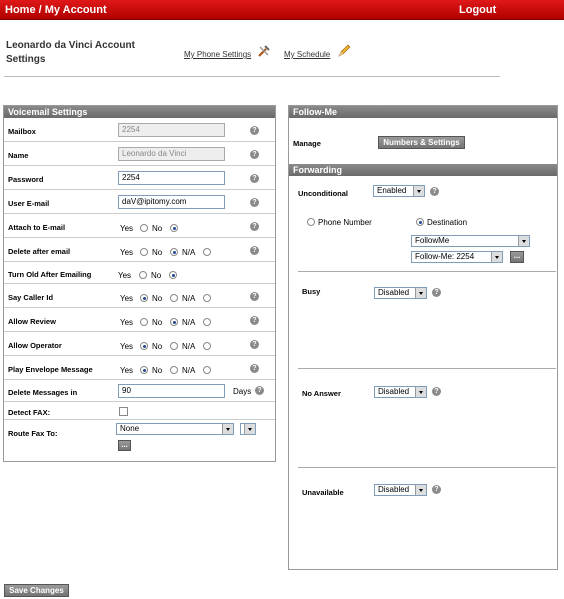 The height and width of the screenshot is (599, 564). Describe the element at coordinates (174, 322) in the screenshot. I see `review-no-radio` at that location.